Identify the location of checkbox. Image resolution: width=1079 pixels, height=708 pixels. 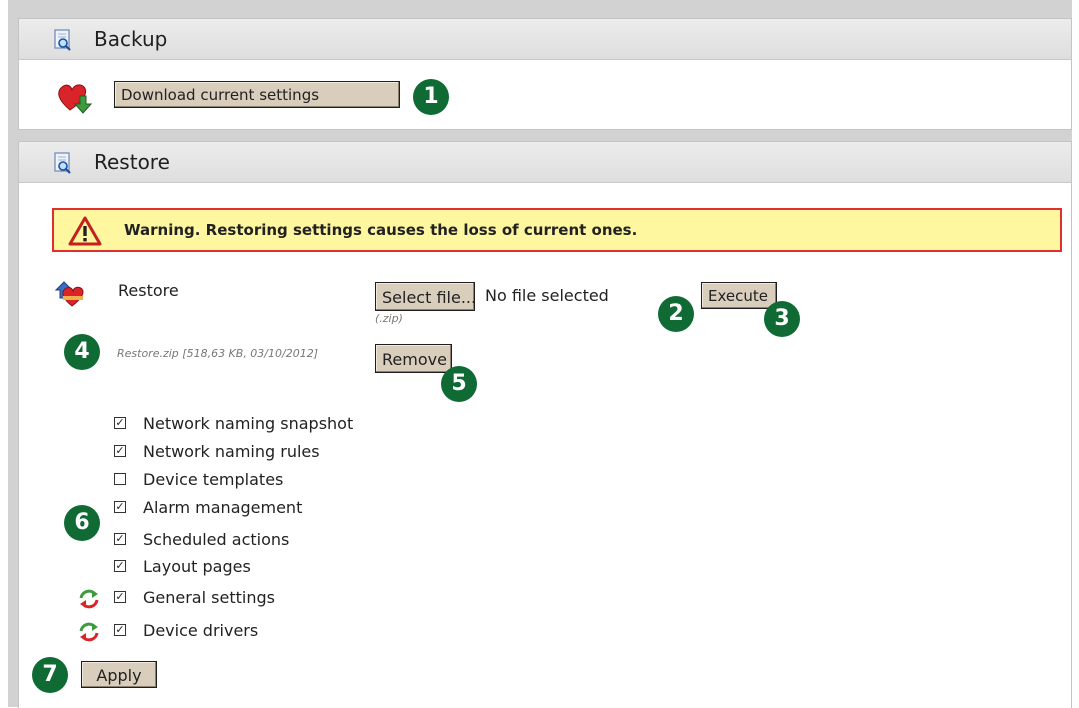
(120, 479).